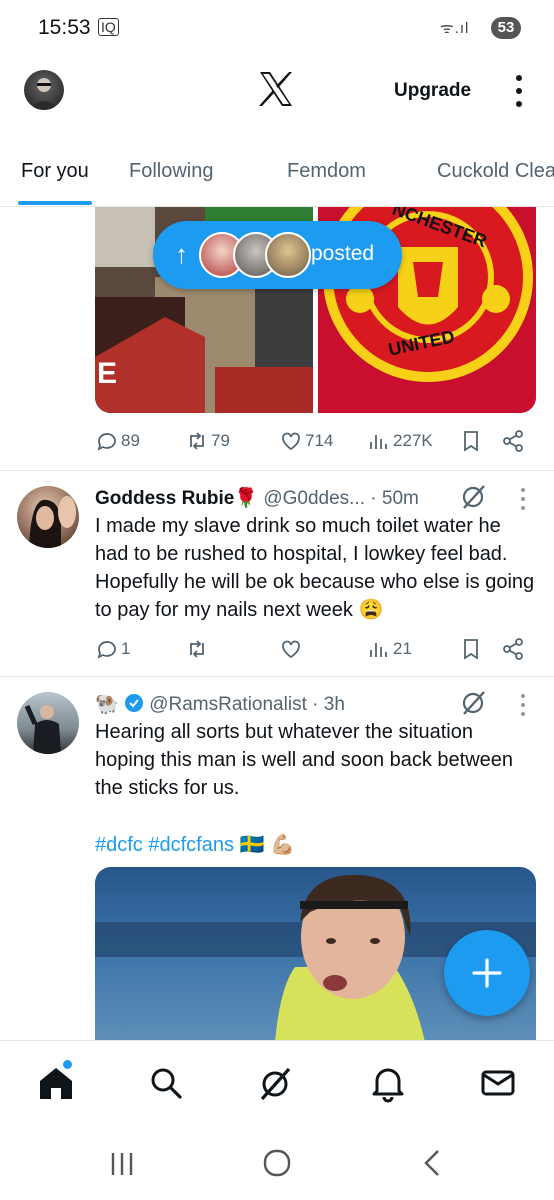 The image size is (554, 1200). What do you see at coordinates (207, 441) in the screenshot?
I see `repost-button: 79` at bounding box center [207, 441].